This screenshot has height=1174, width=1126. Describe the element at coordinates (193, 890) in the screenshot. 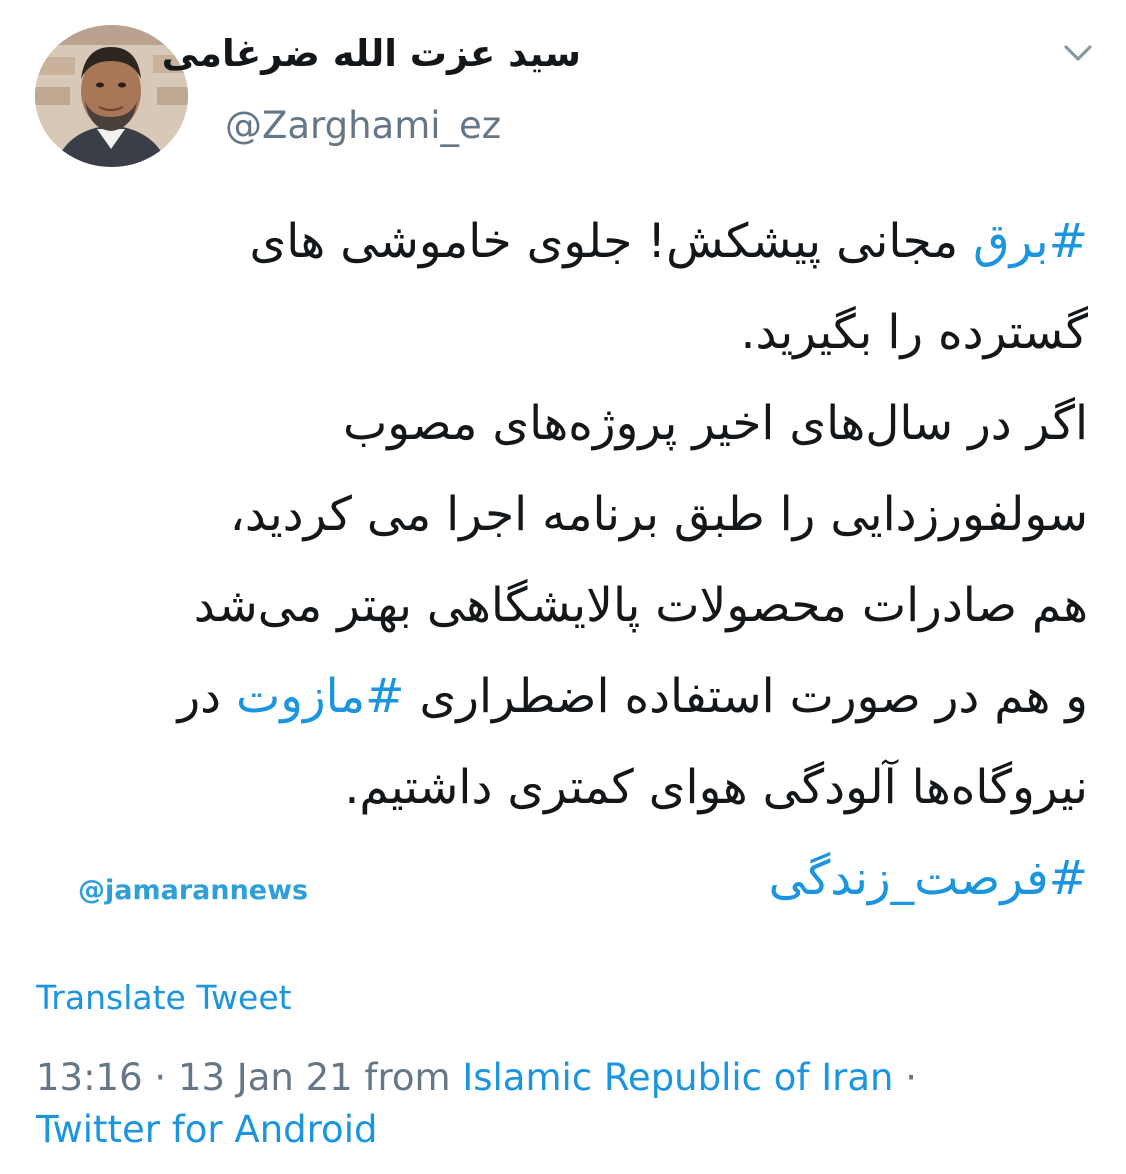

I see `watermark: @jamarannews` at that location.